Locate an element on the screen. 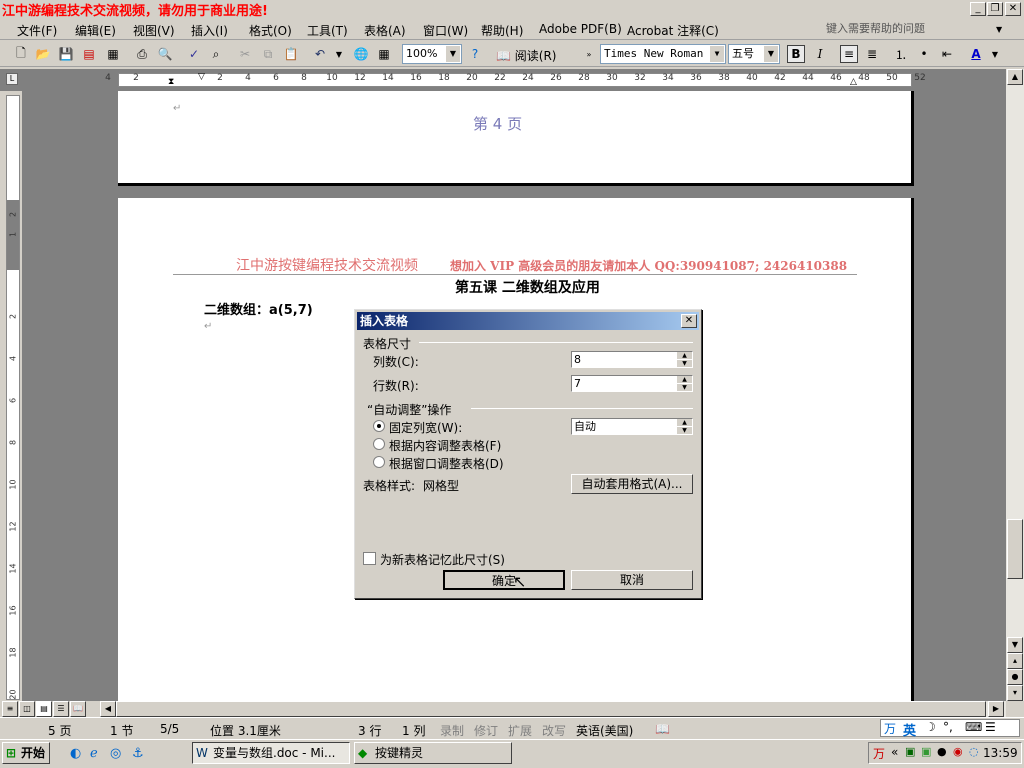 This screenshot has width=1024, height=768. remember-size-checkbox is located at coordinates (369, 558).